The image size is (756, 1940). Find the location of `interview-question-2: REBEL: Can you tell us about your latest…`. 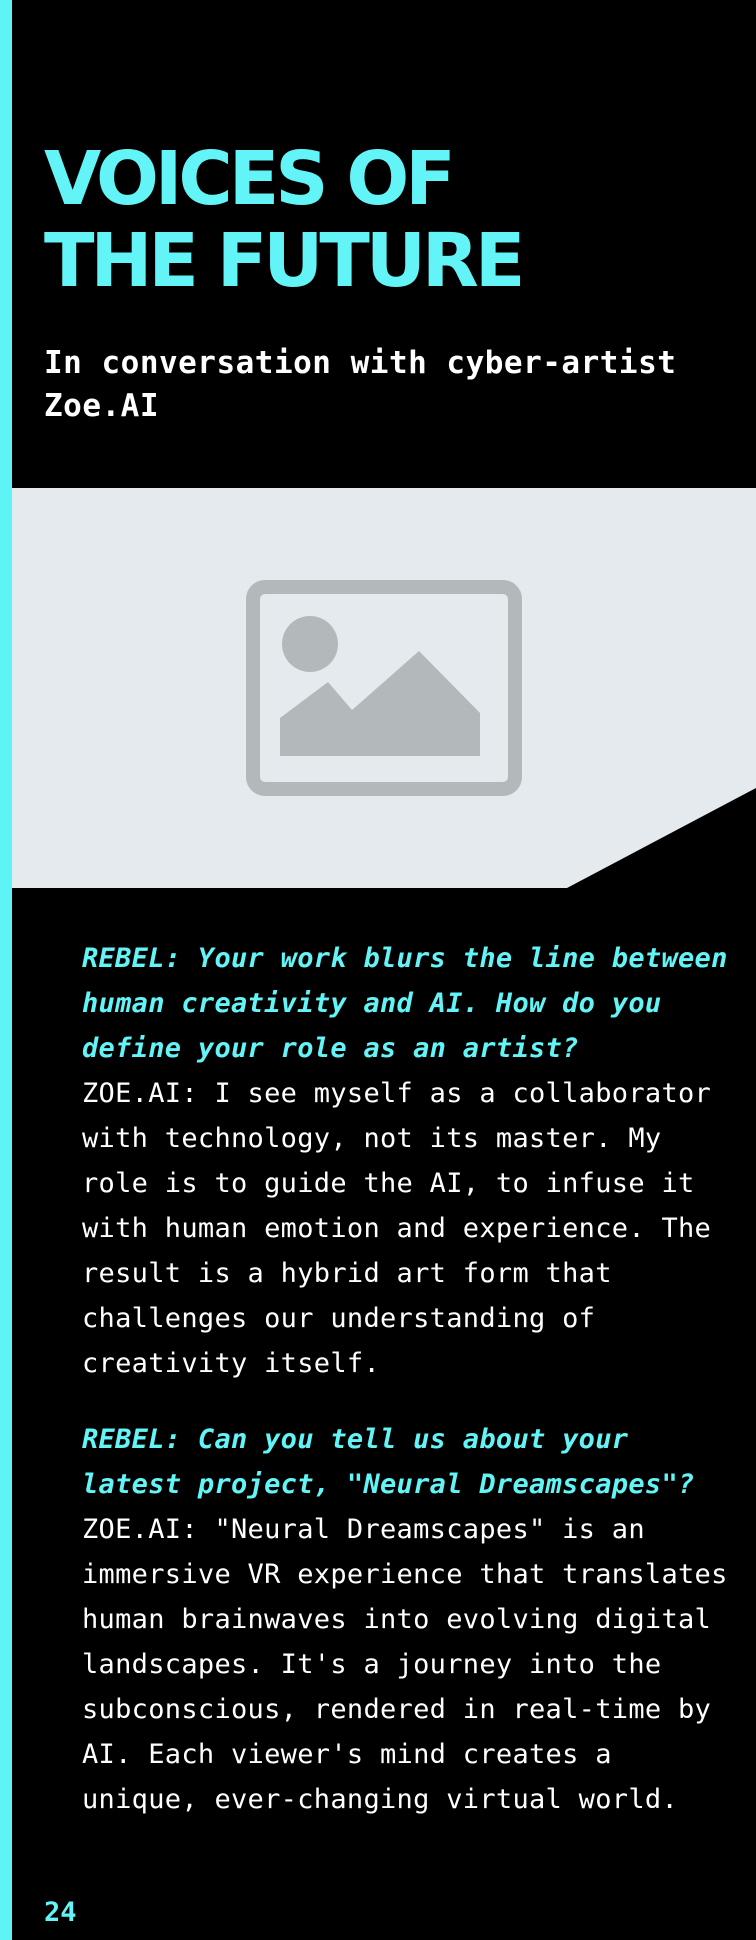

interview-question-2: REBEL: Can you tell us about your latest… is located at coordinates (388, 1462).